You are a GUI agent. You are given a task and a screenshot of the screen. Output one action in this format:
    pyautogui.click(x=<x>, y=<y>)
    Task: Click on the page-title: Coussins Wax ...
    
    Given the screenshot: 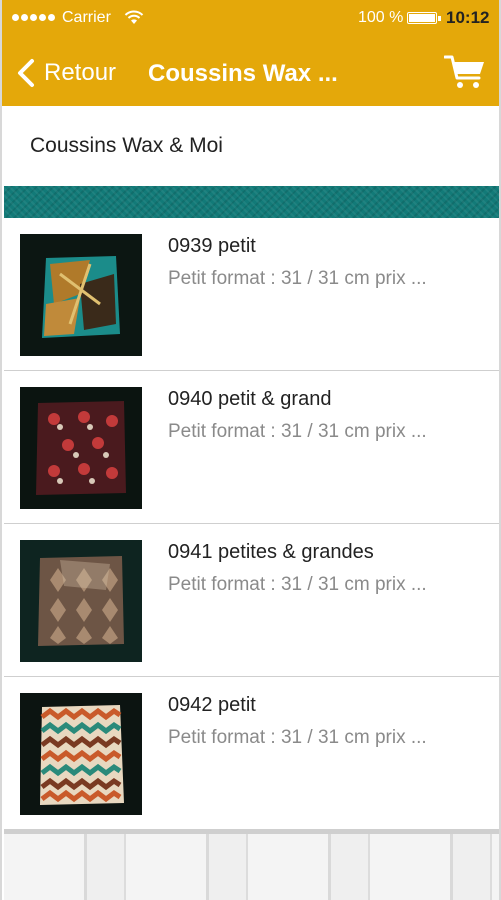 What is the action you would take?
    pyautogui.click(x=243, y=73)
    